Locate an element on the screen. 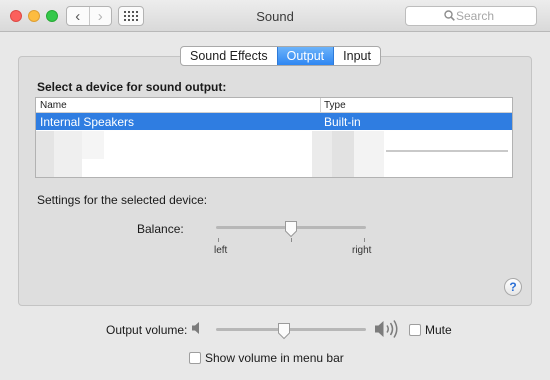 This screenshot has height=380, width=550. search-field is located at coordinates (471, 16).